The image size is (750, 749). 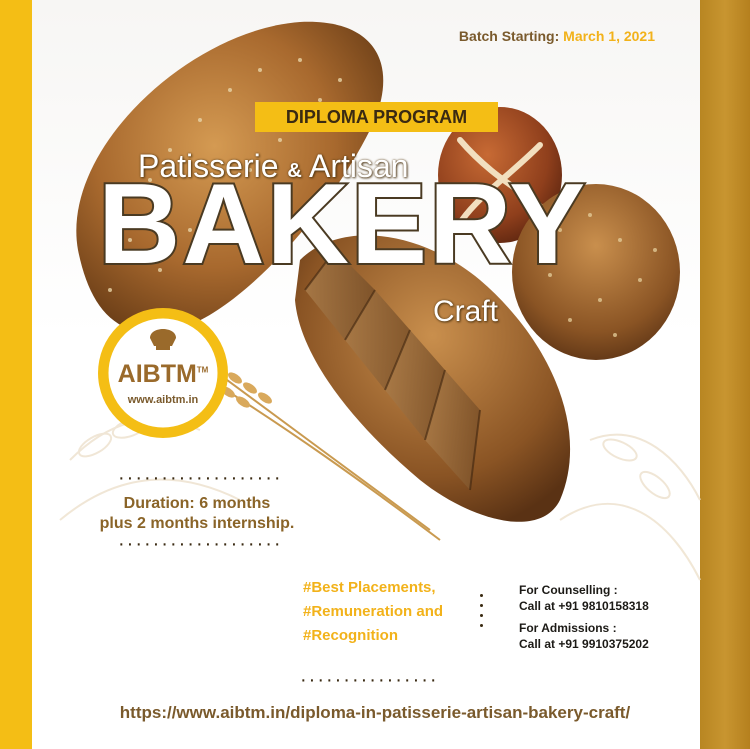 I want to click on vertical-dotted-divider, so click(x=483, y=614).